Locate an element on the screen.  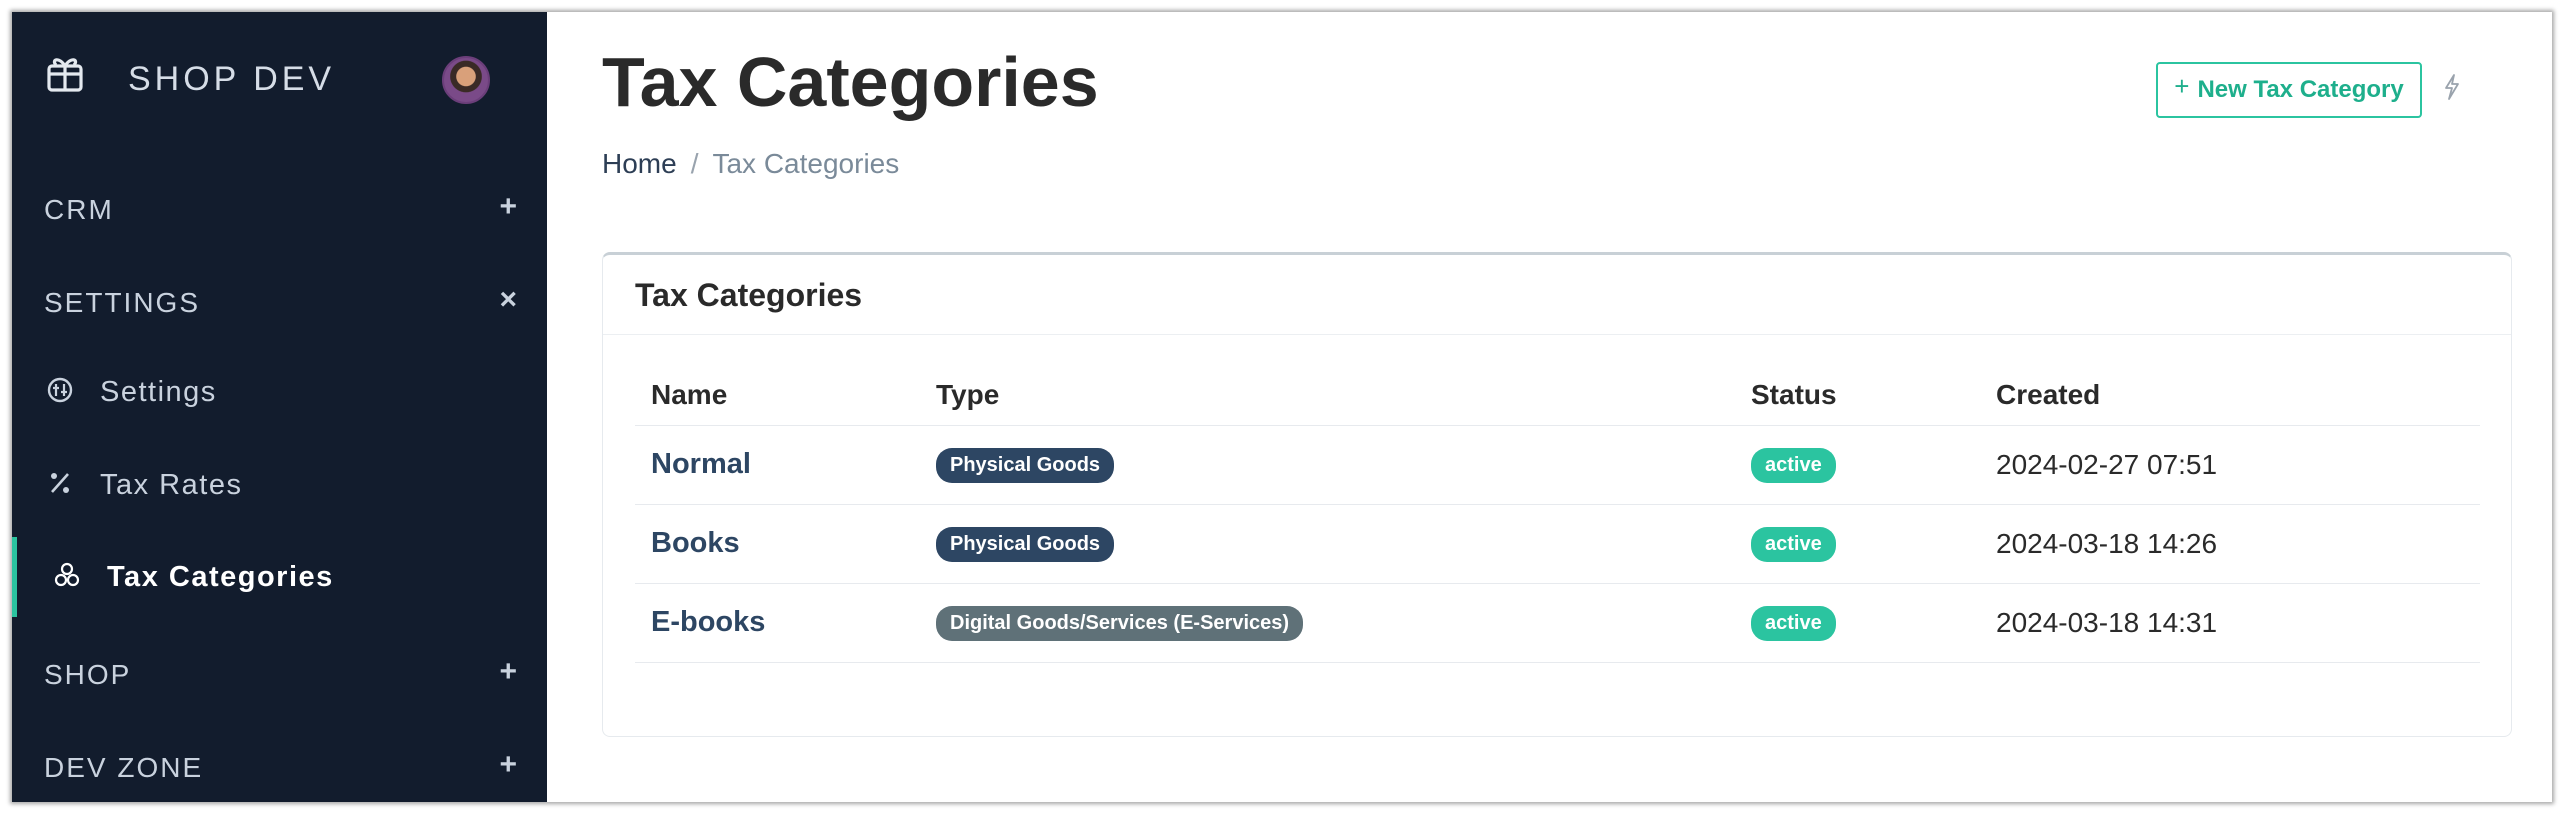
cell-created: 2024-03-18 14:26 is located at coordinates (2230, 544).